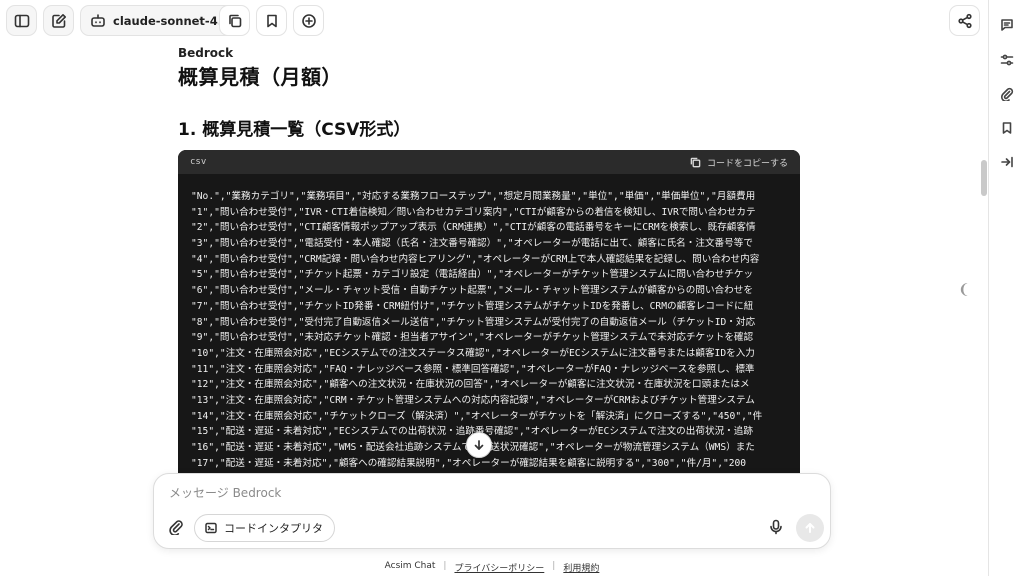  What do you see at coordinates (747, 163) in the screenshot?
I see `copy-code-label: コードをコピーする` at bounding box center [747, 163].